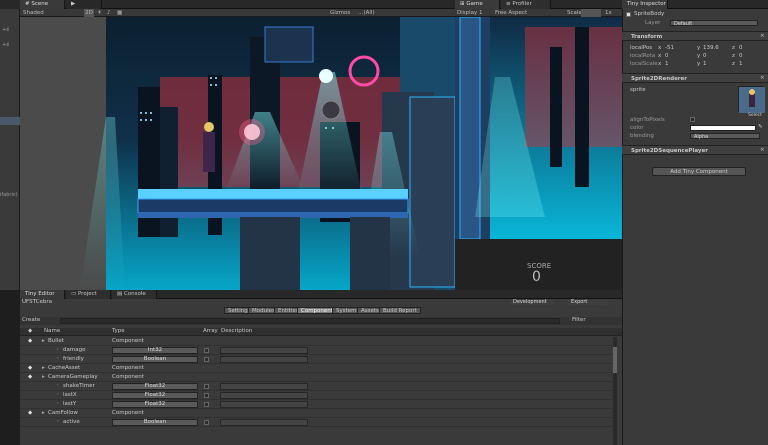 This screenshot has height=445, width=768. I want to click on column-array: Array, so click(210, 331).